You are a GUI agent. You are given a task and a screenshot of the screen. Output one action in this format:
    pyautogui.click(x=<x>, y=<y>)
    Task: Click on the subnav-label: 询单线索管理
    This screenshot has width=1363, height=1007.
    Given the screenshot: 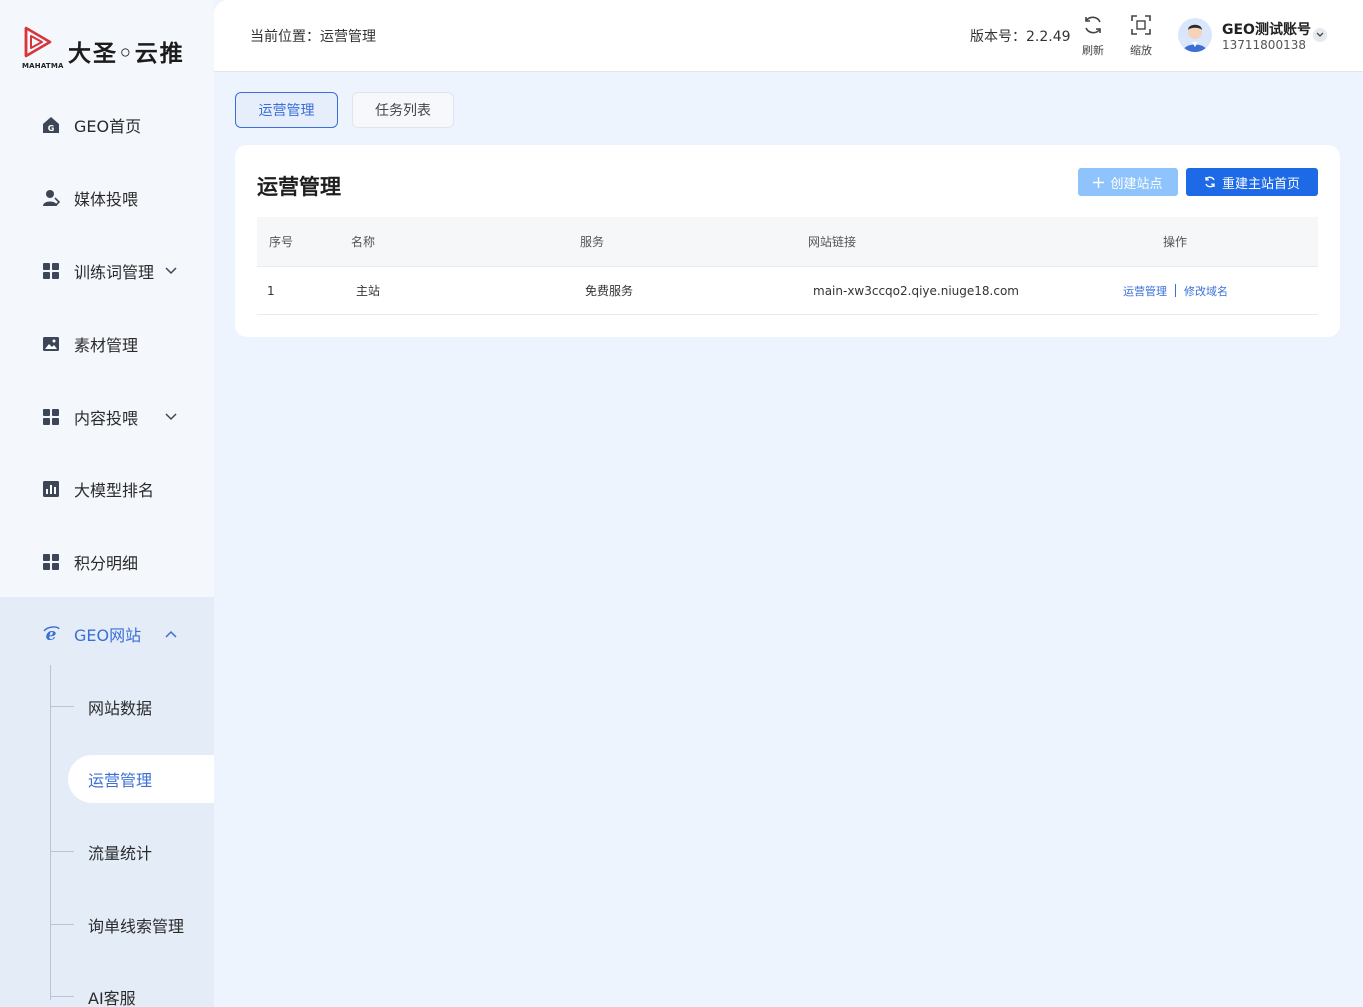 What is the action you would take?
    pyautogui.click(x=136, y=926)
    